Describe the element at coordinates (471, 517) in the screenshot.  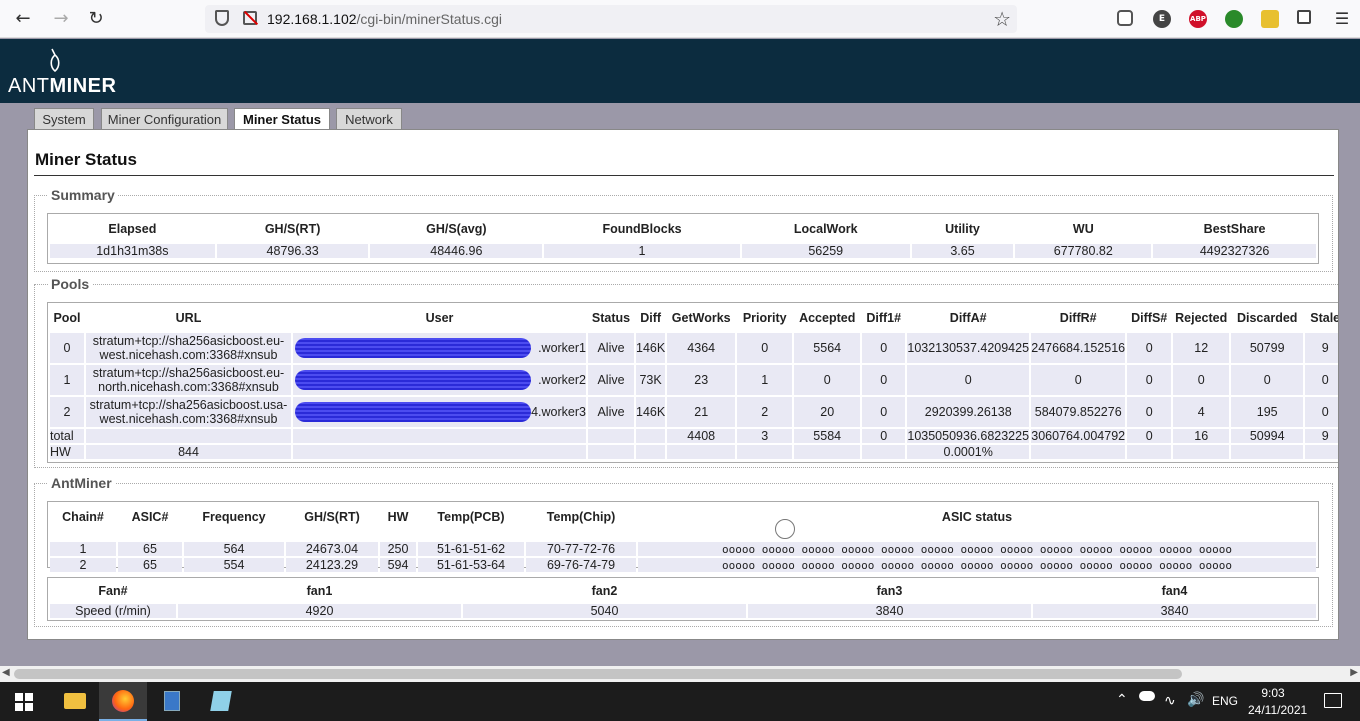
I see `chains-header: Temp(PCB)` at that location.